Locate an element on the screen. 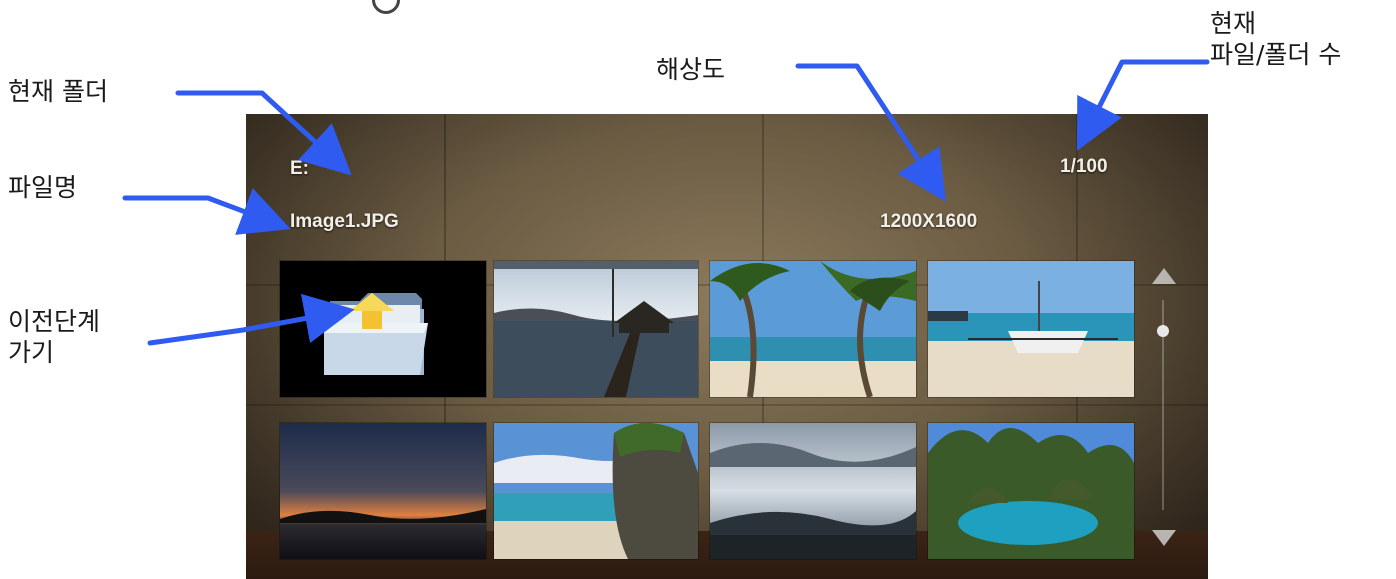  pier-photo is located at coordinates (596, 329).